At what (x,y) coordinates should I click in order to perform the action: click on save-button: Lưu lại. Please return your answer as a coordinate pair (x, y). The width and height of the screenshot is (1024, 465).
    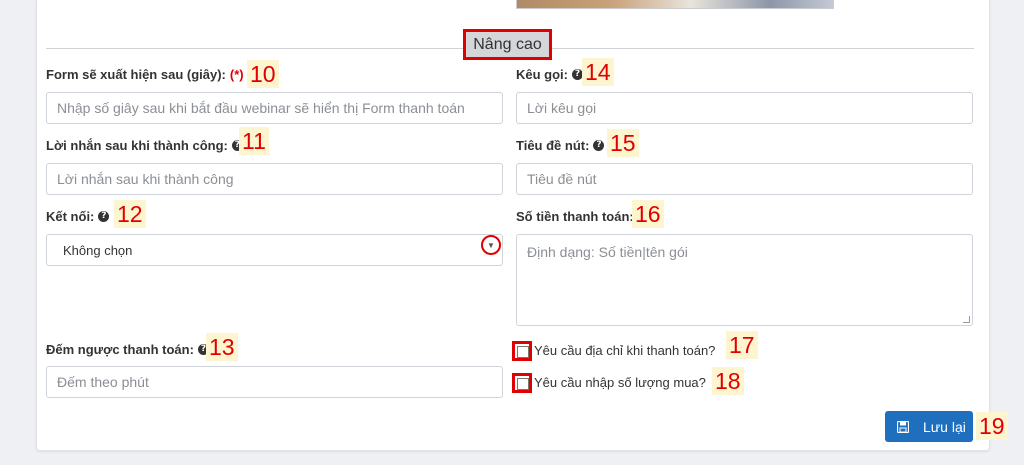
    Looking at the image, I should click on (929, 426).